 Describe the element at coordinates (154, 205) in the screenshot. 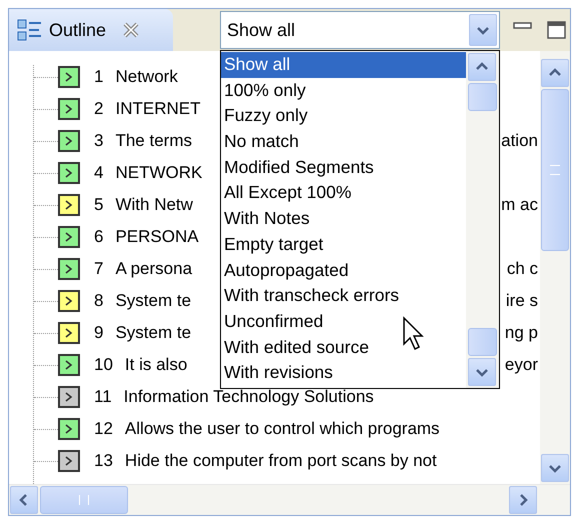

I see `segment-text: With Netw` at that location.